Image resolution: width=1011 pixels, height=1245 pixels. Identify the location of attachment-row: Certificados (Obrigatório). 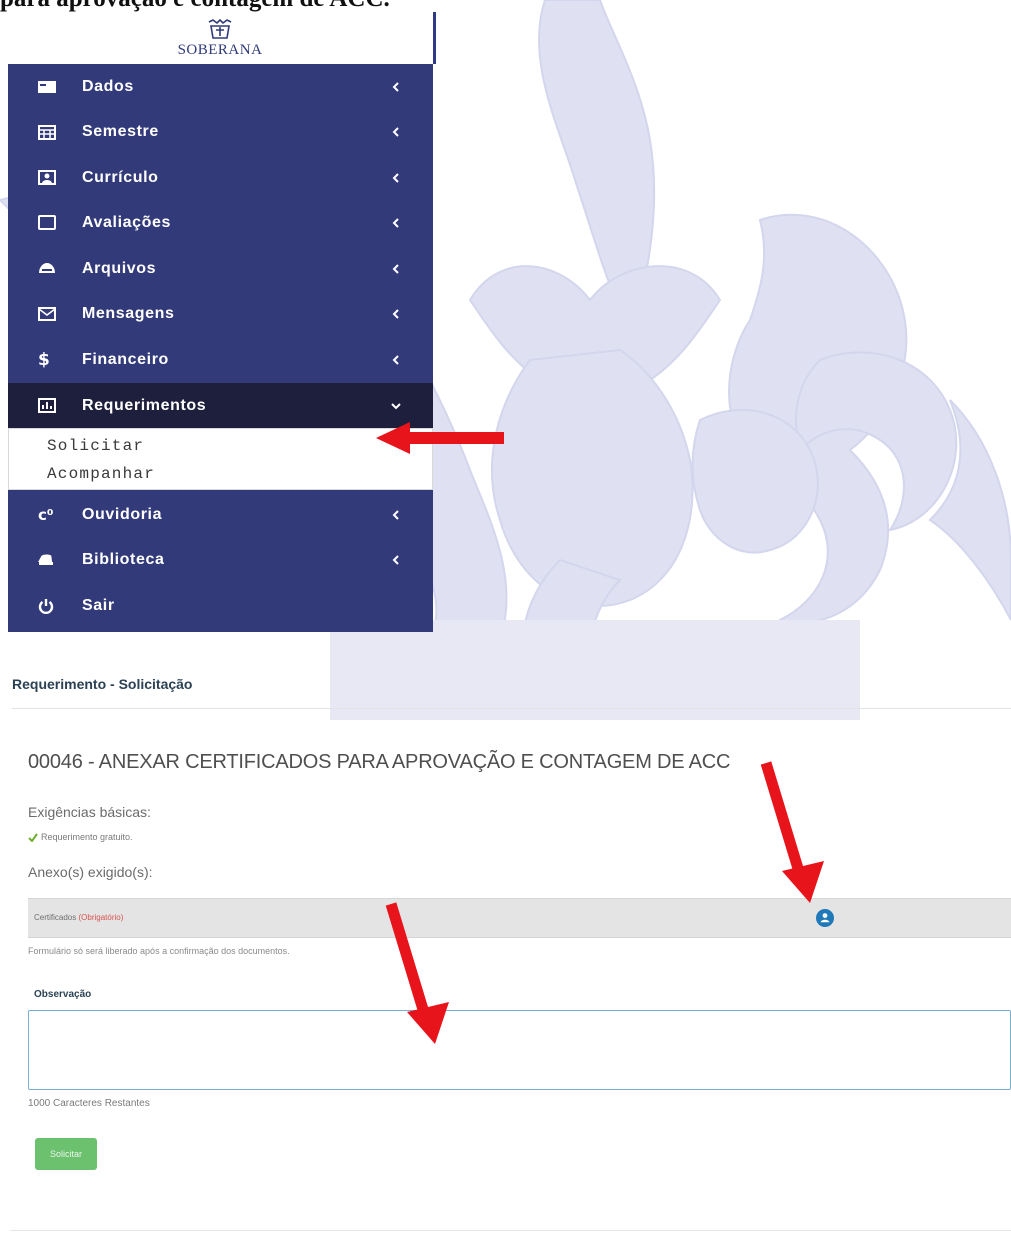
(519, 918).